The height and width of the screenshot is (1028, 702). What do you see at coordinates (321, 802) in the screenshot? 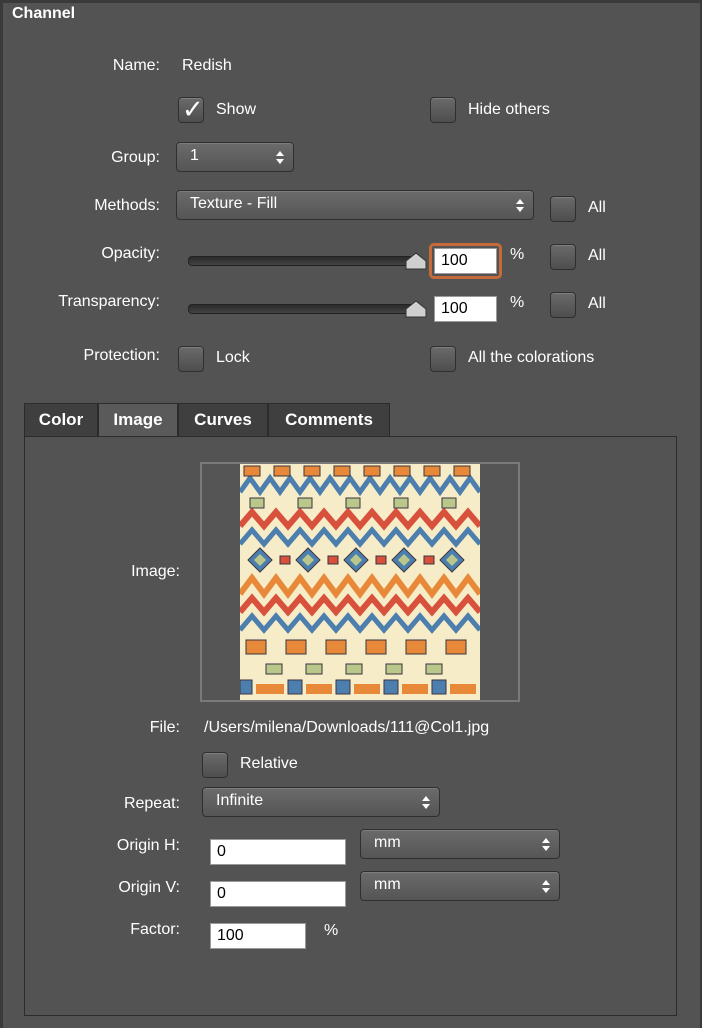
I see `repeat-select: Infinite` at bounding box center [321, 802].